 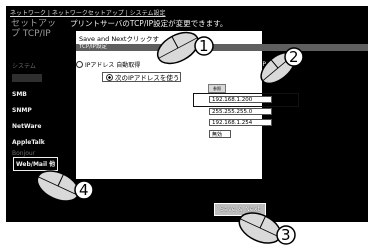 I want to click on auto-ip-suffix: DHCP/BOOTP, so click(x=269, y=64).